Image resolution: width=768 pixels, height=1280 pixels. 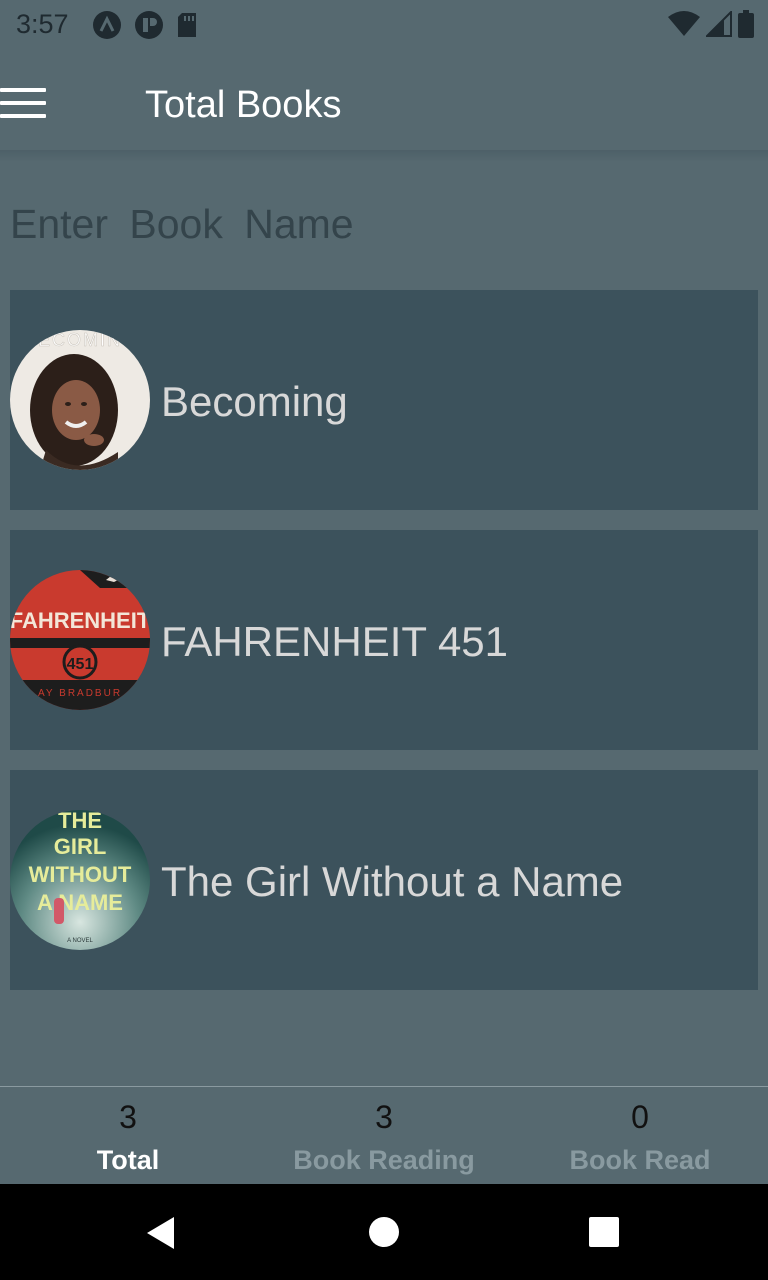 I want to click on app-bar-shadow, so click(x=384, y=156).